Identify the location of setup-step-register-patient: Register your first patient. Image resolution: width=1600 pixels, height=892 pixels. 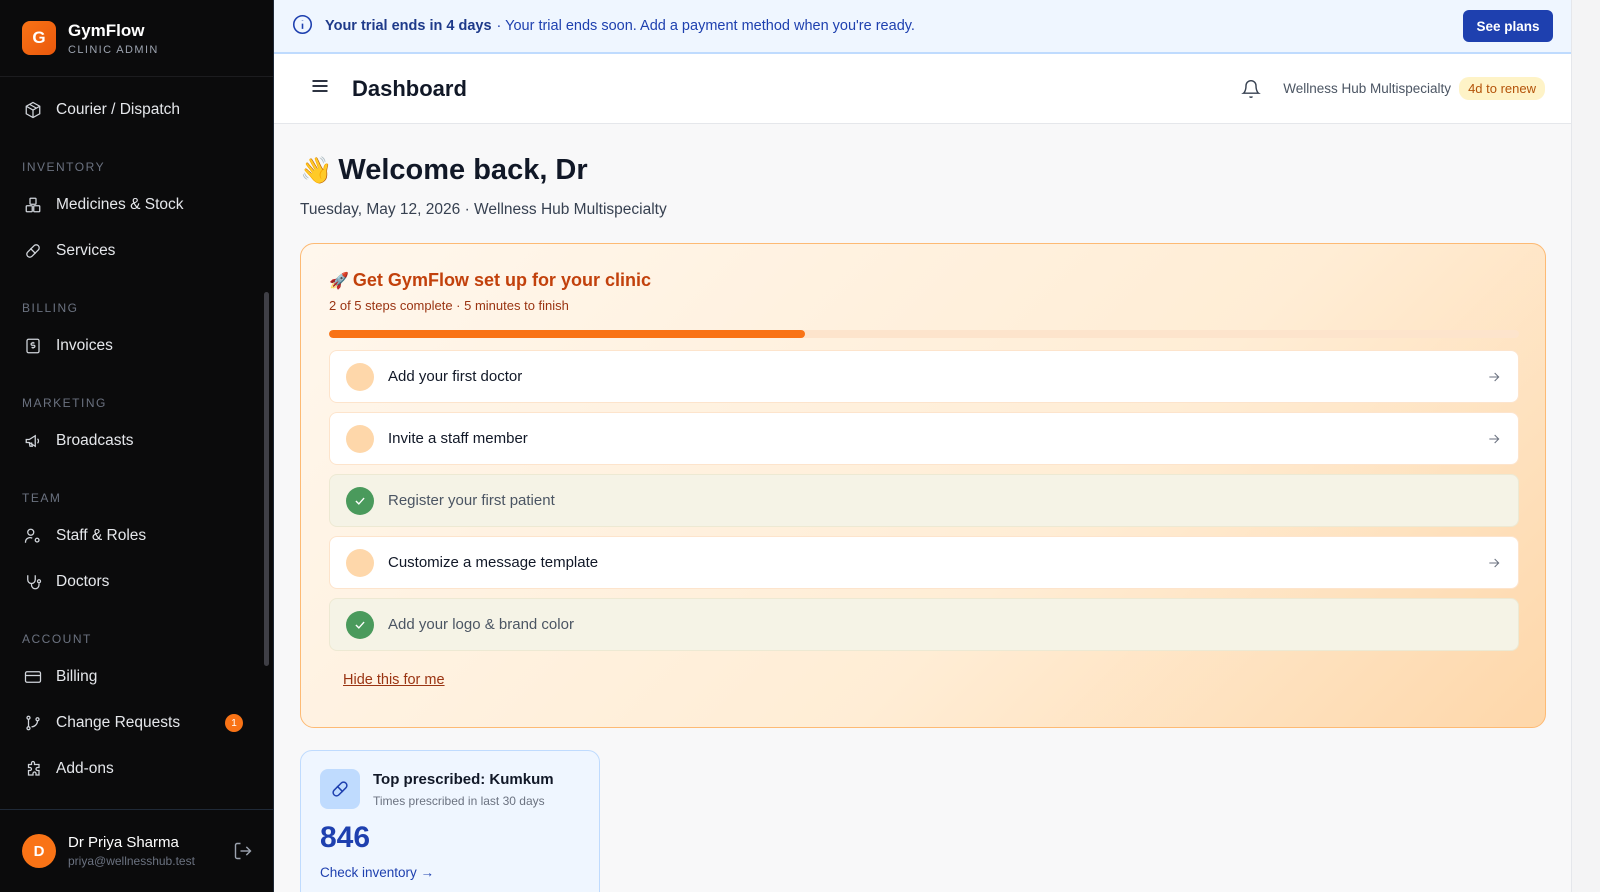
(924, 500).